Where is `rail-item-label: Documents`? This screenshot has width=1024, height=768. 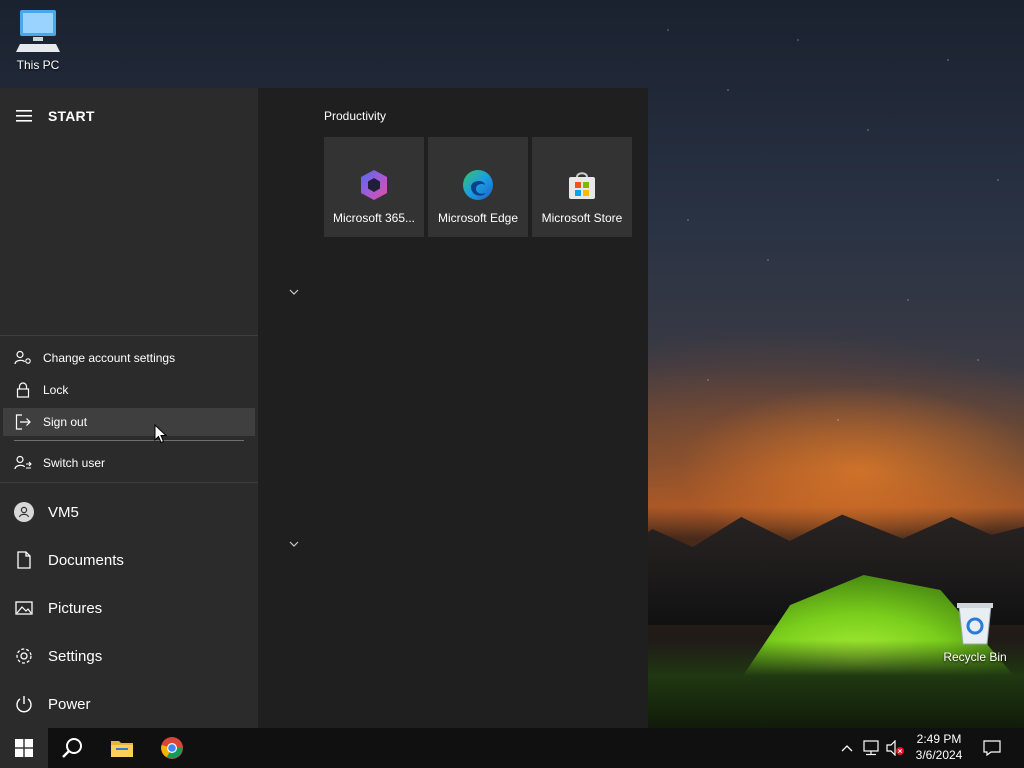 rail-item-label: Documents is located at coordinates (86, 560).